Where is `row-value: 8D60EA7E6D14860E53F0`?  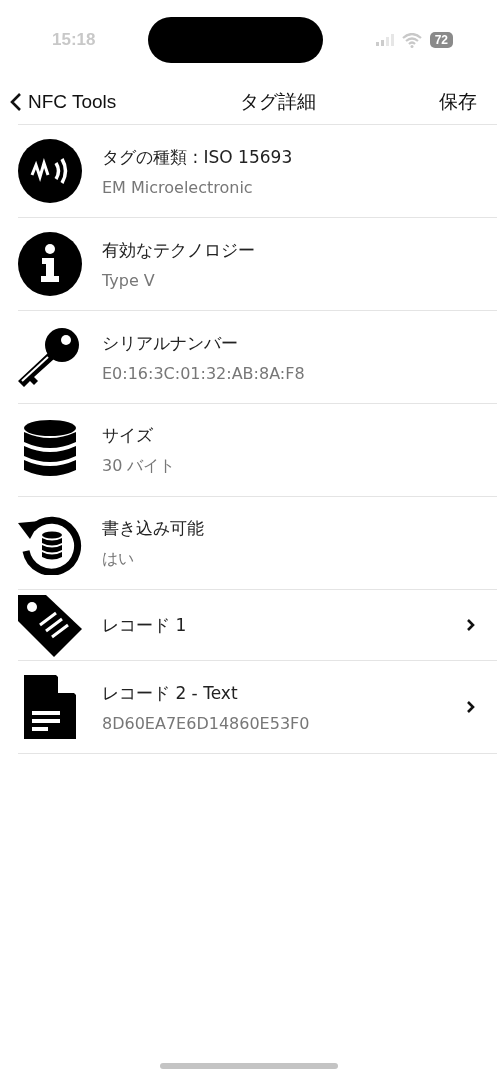
row-value: 8D60EA7E6D14860E53F0 is located at coordinates (206, 723).